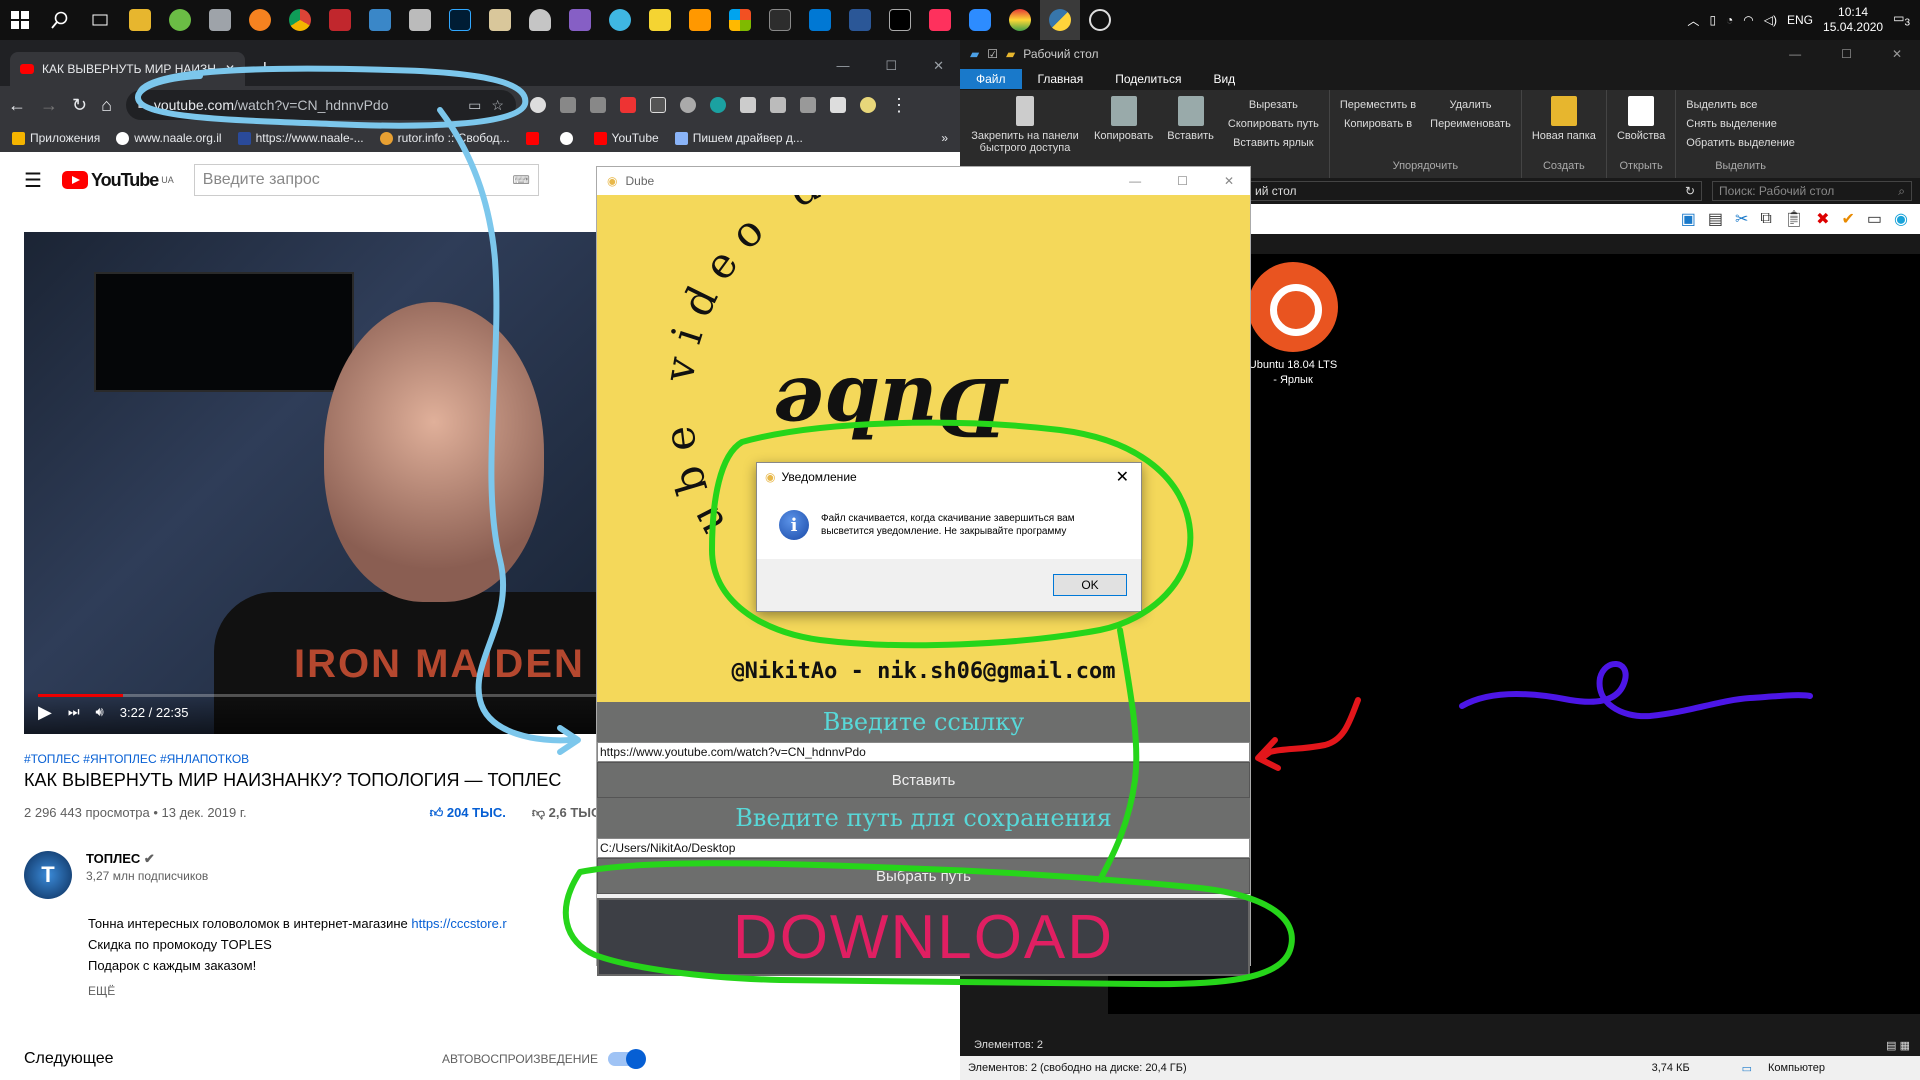  Describe the element at coordinates (1564, 119) in the screenshot. I see `new-folder-button: Новая папка` at that location.